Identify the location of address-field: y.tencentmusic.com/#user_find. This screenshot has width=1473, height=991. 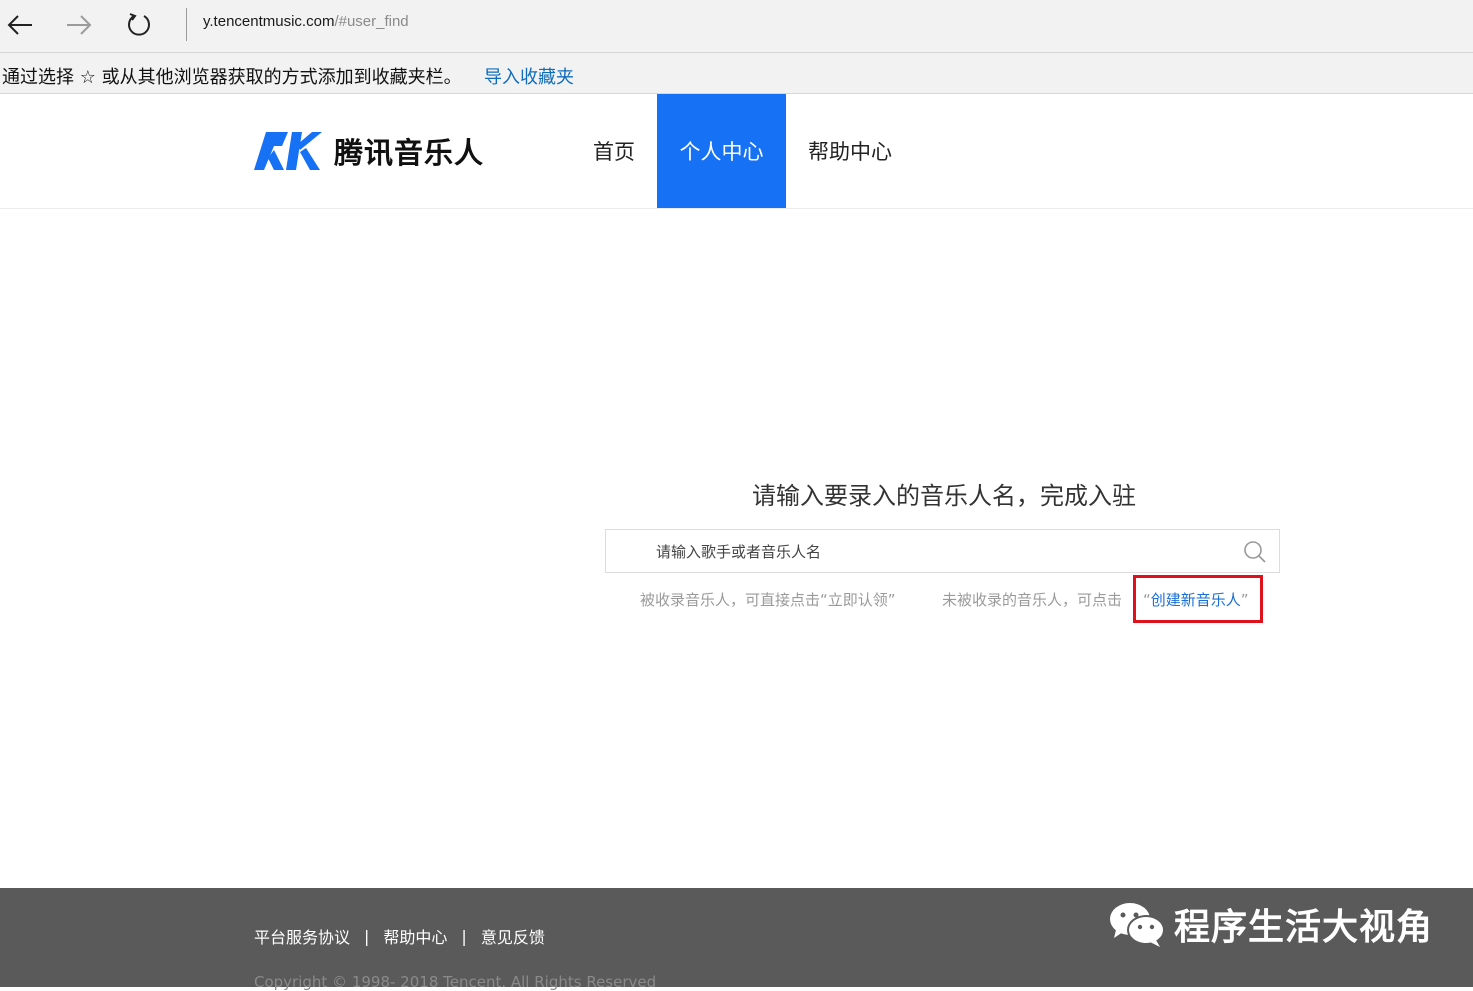
(306, 21).